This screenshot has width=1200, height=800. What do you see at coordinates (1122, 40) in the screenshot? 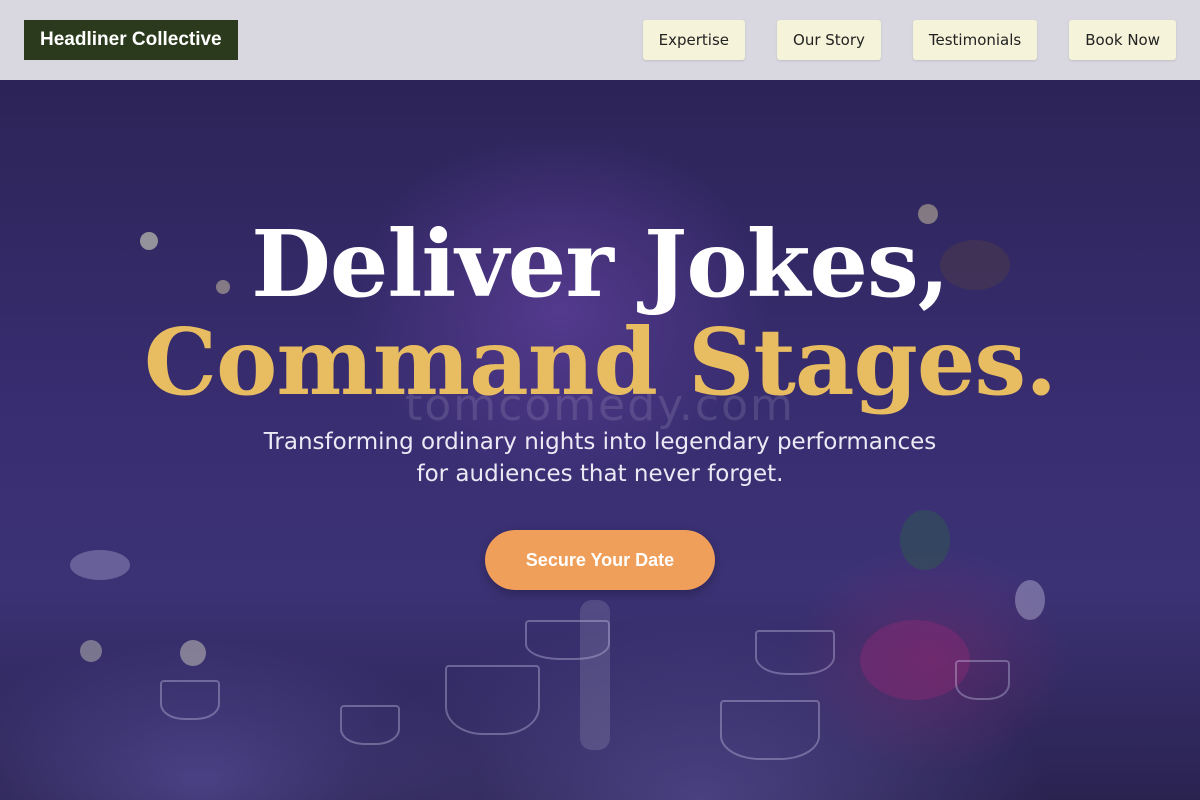
I see `nav-book-now-button: Book Now` at bounding box center [1122, 40].